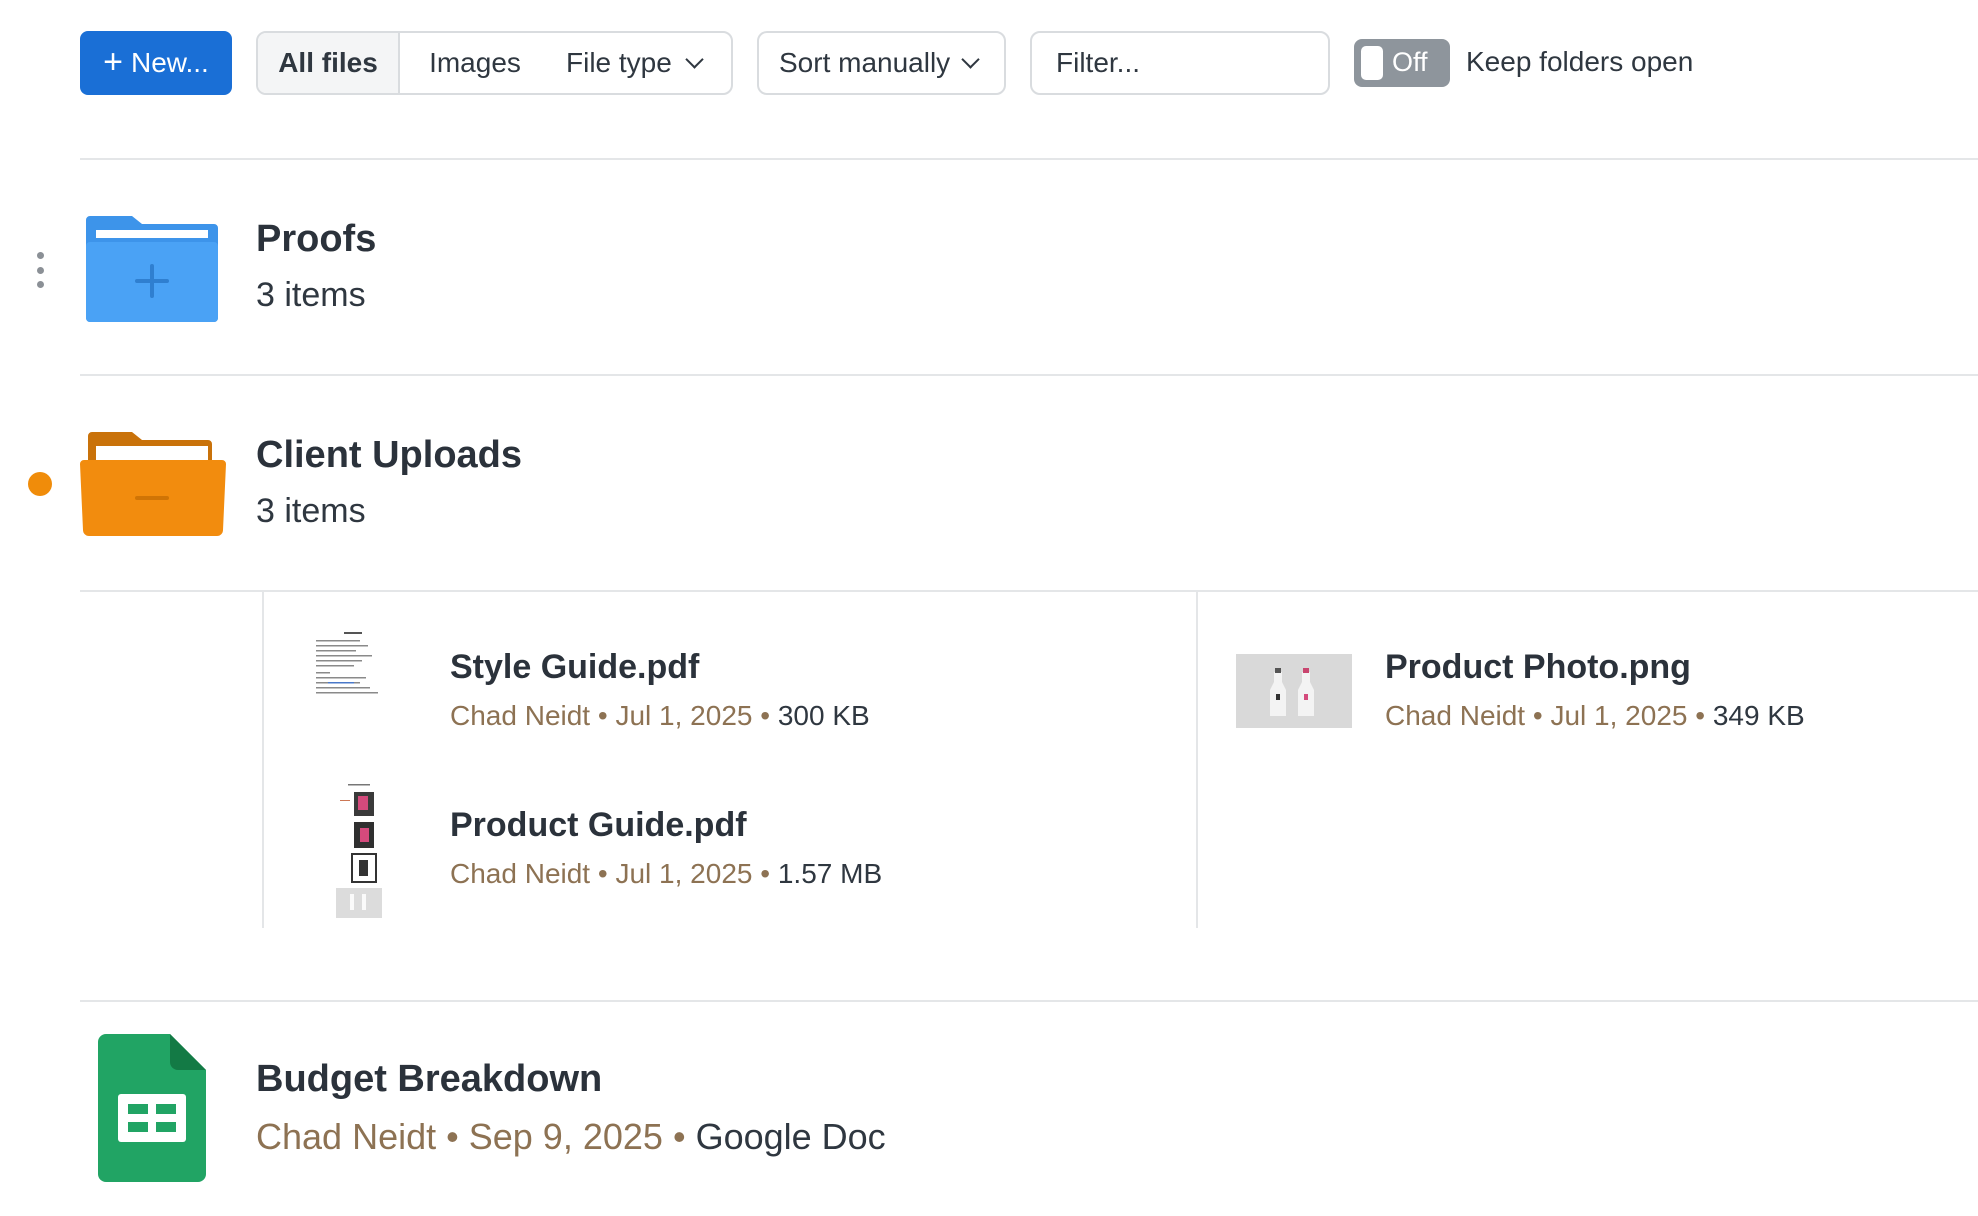  I want to click on unread-indicator-dot, so click(40, 484).